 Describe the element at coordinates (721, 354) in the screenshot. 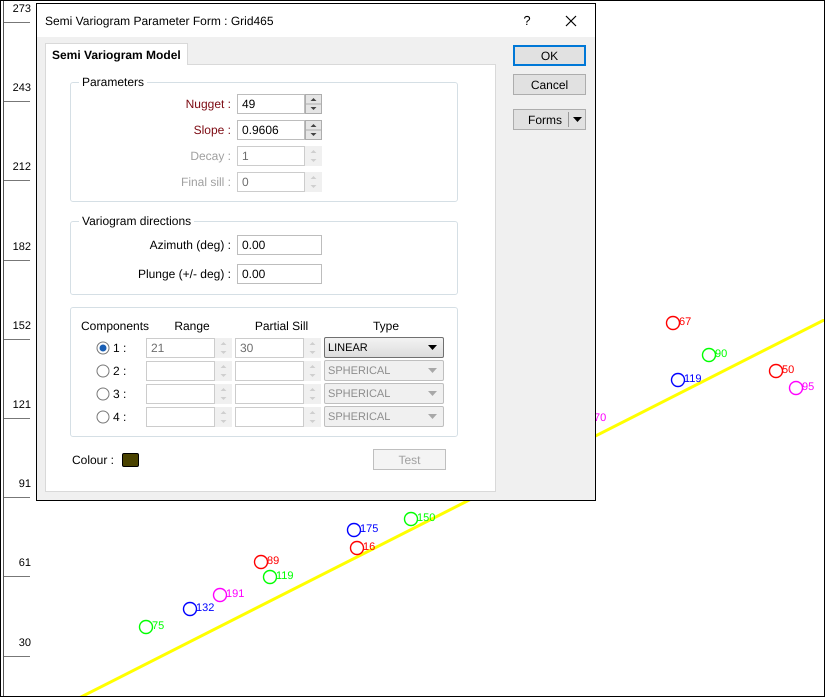

I see `point-label: 90` at that location.